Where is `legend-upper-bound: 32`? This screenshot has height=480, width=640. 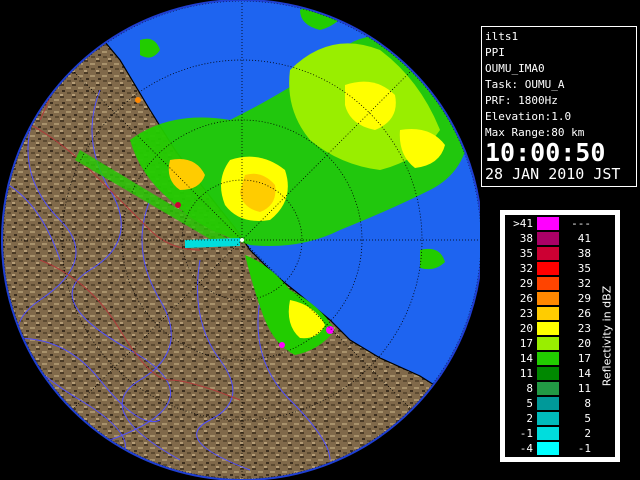
legend-upper-bound: 32 is located at coordinates (584, 283).